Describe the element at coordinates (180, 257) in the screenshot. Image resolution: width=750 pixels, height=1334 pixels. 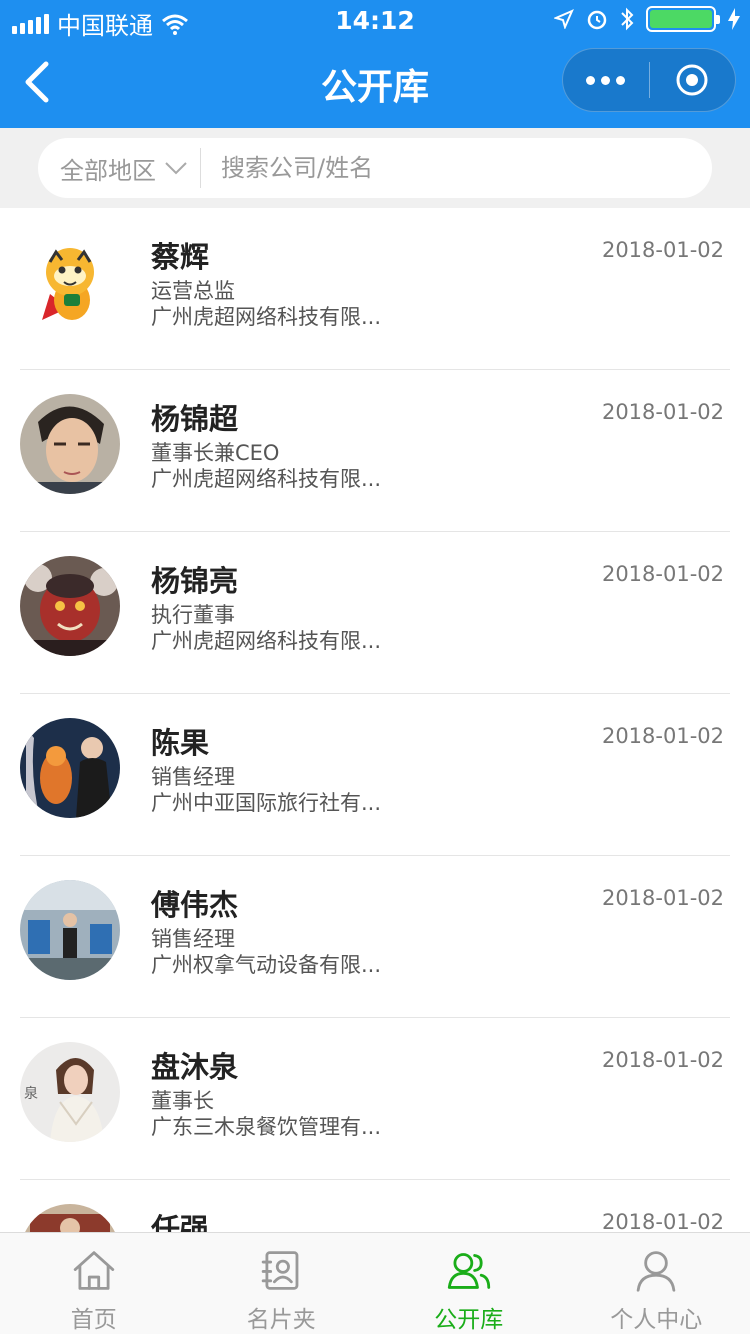
I see `contact-name: 蔡辉` at that location.